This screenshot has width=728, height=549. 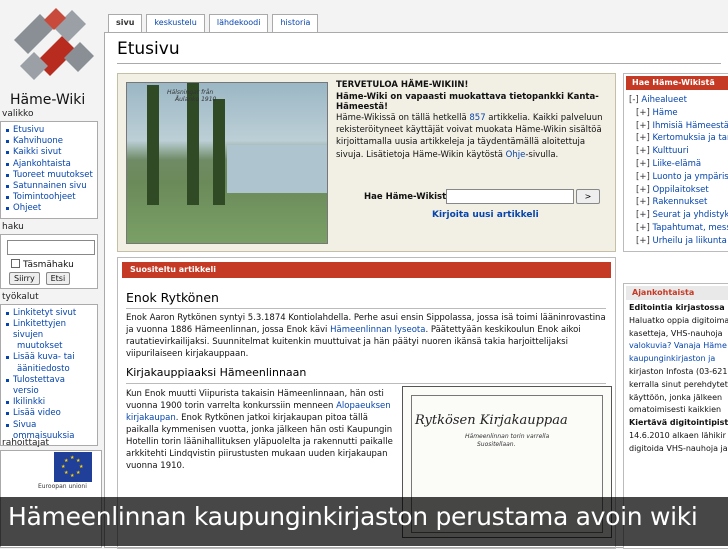 I want to click on tool-permalink: Ikilinkki, so click(x=49, y=402).